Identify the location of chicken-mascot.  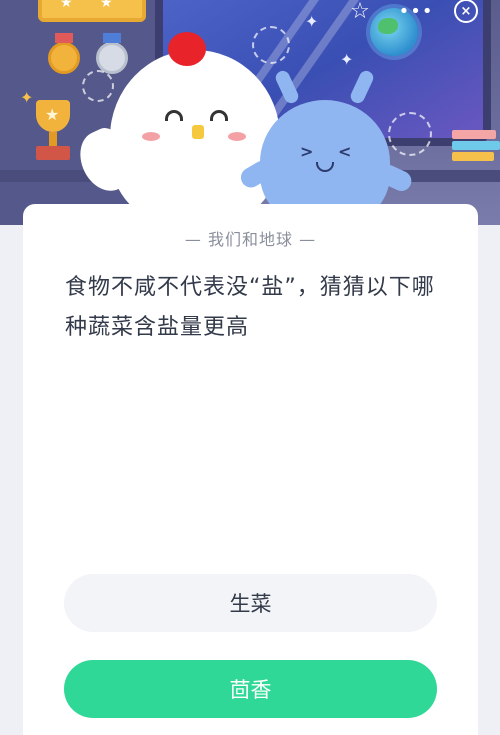
(175, 128).